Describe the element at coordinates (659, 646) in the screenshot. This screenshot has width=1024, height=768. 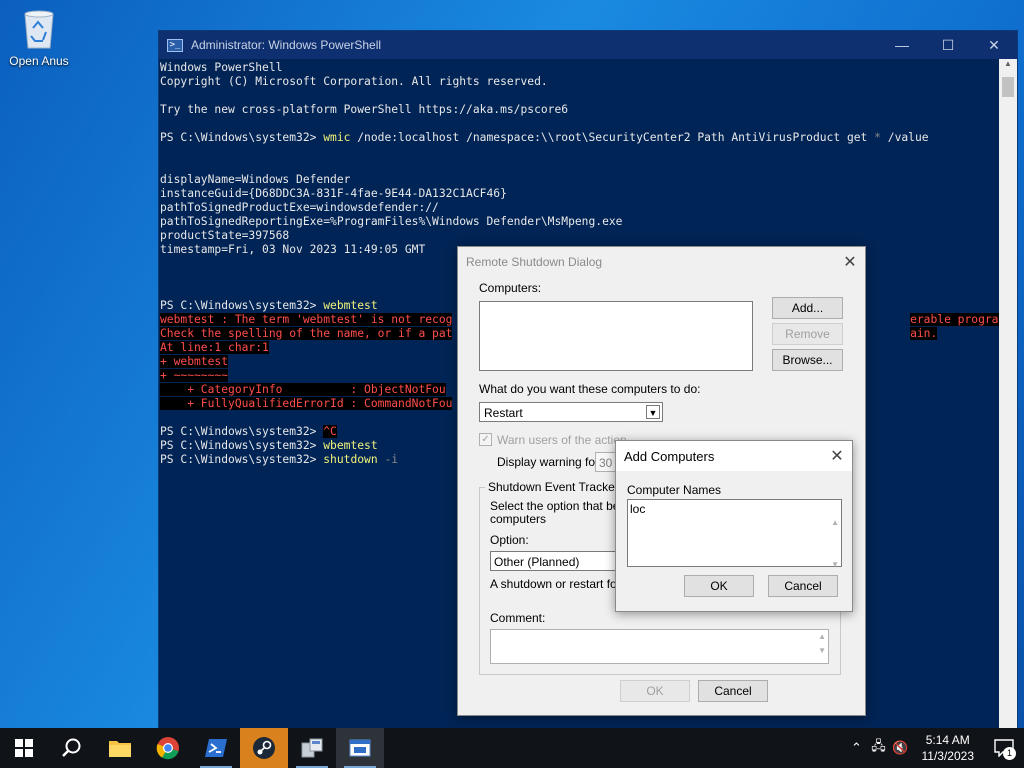
I see `comment-input: ▲ ▼` at that location.